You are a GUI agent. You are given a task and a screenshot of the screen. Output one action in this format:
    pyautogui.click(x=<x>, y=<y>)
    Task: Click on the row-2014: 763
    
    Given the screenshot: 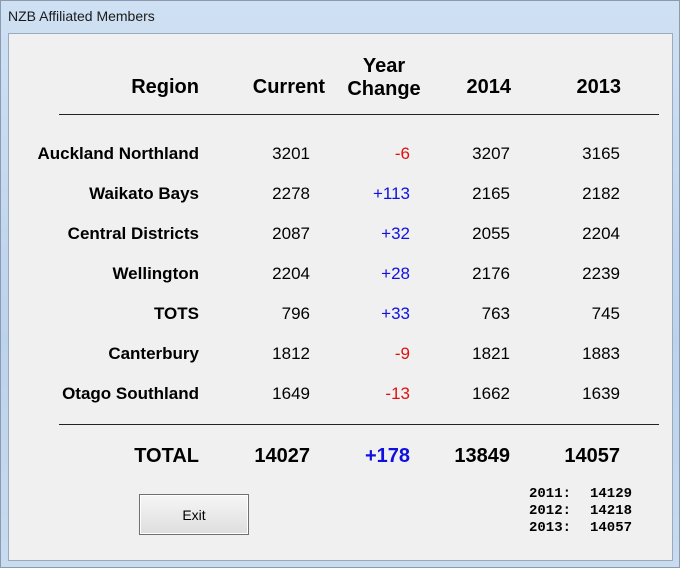 What is the action you would take?
    pyautogui.click(x=495, y=313)
    